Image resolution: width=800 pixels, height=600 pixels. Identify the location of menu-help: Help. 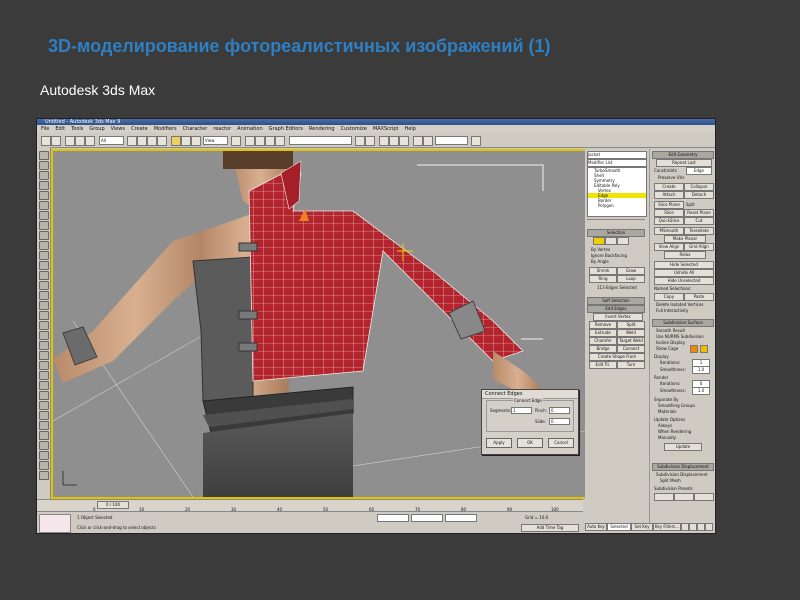
(409, 129).